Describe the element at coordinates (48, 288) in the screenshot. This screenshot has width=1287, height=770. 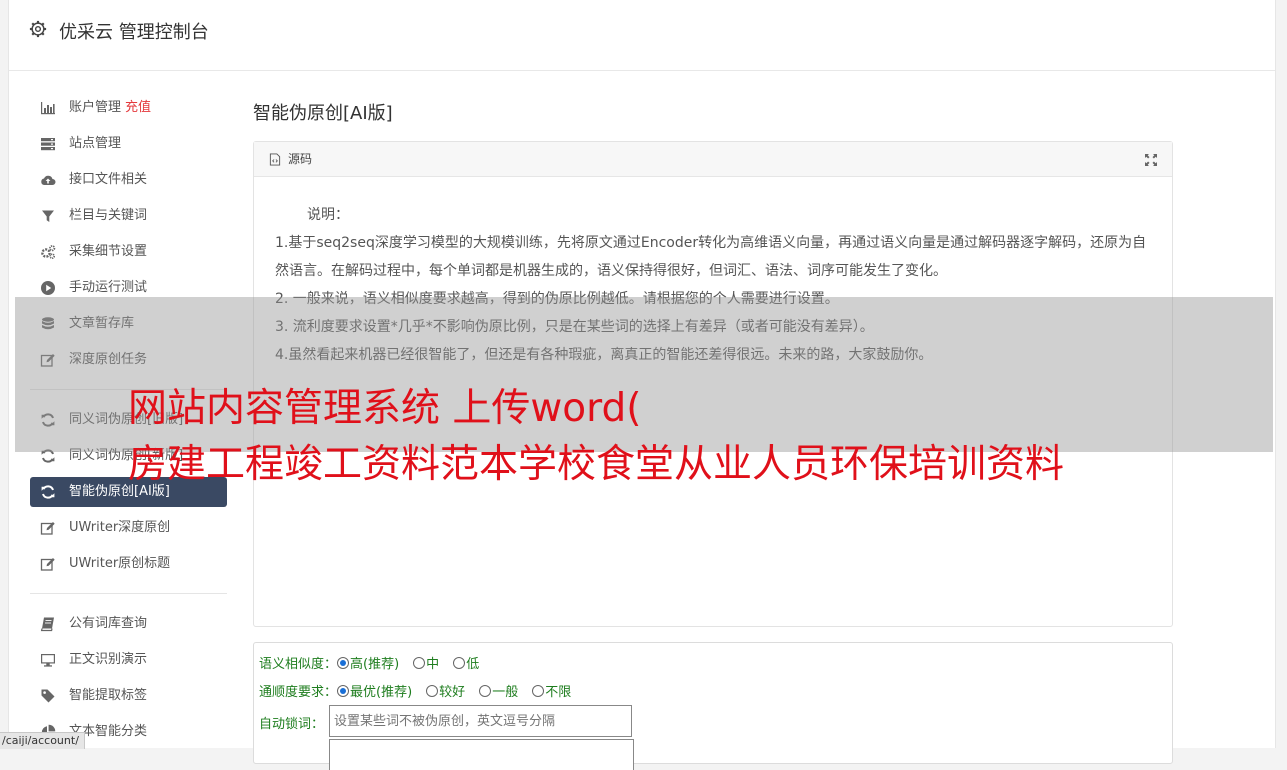
I see `play-circle-icon` at that location.